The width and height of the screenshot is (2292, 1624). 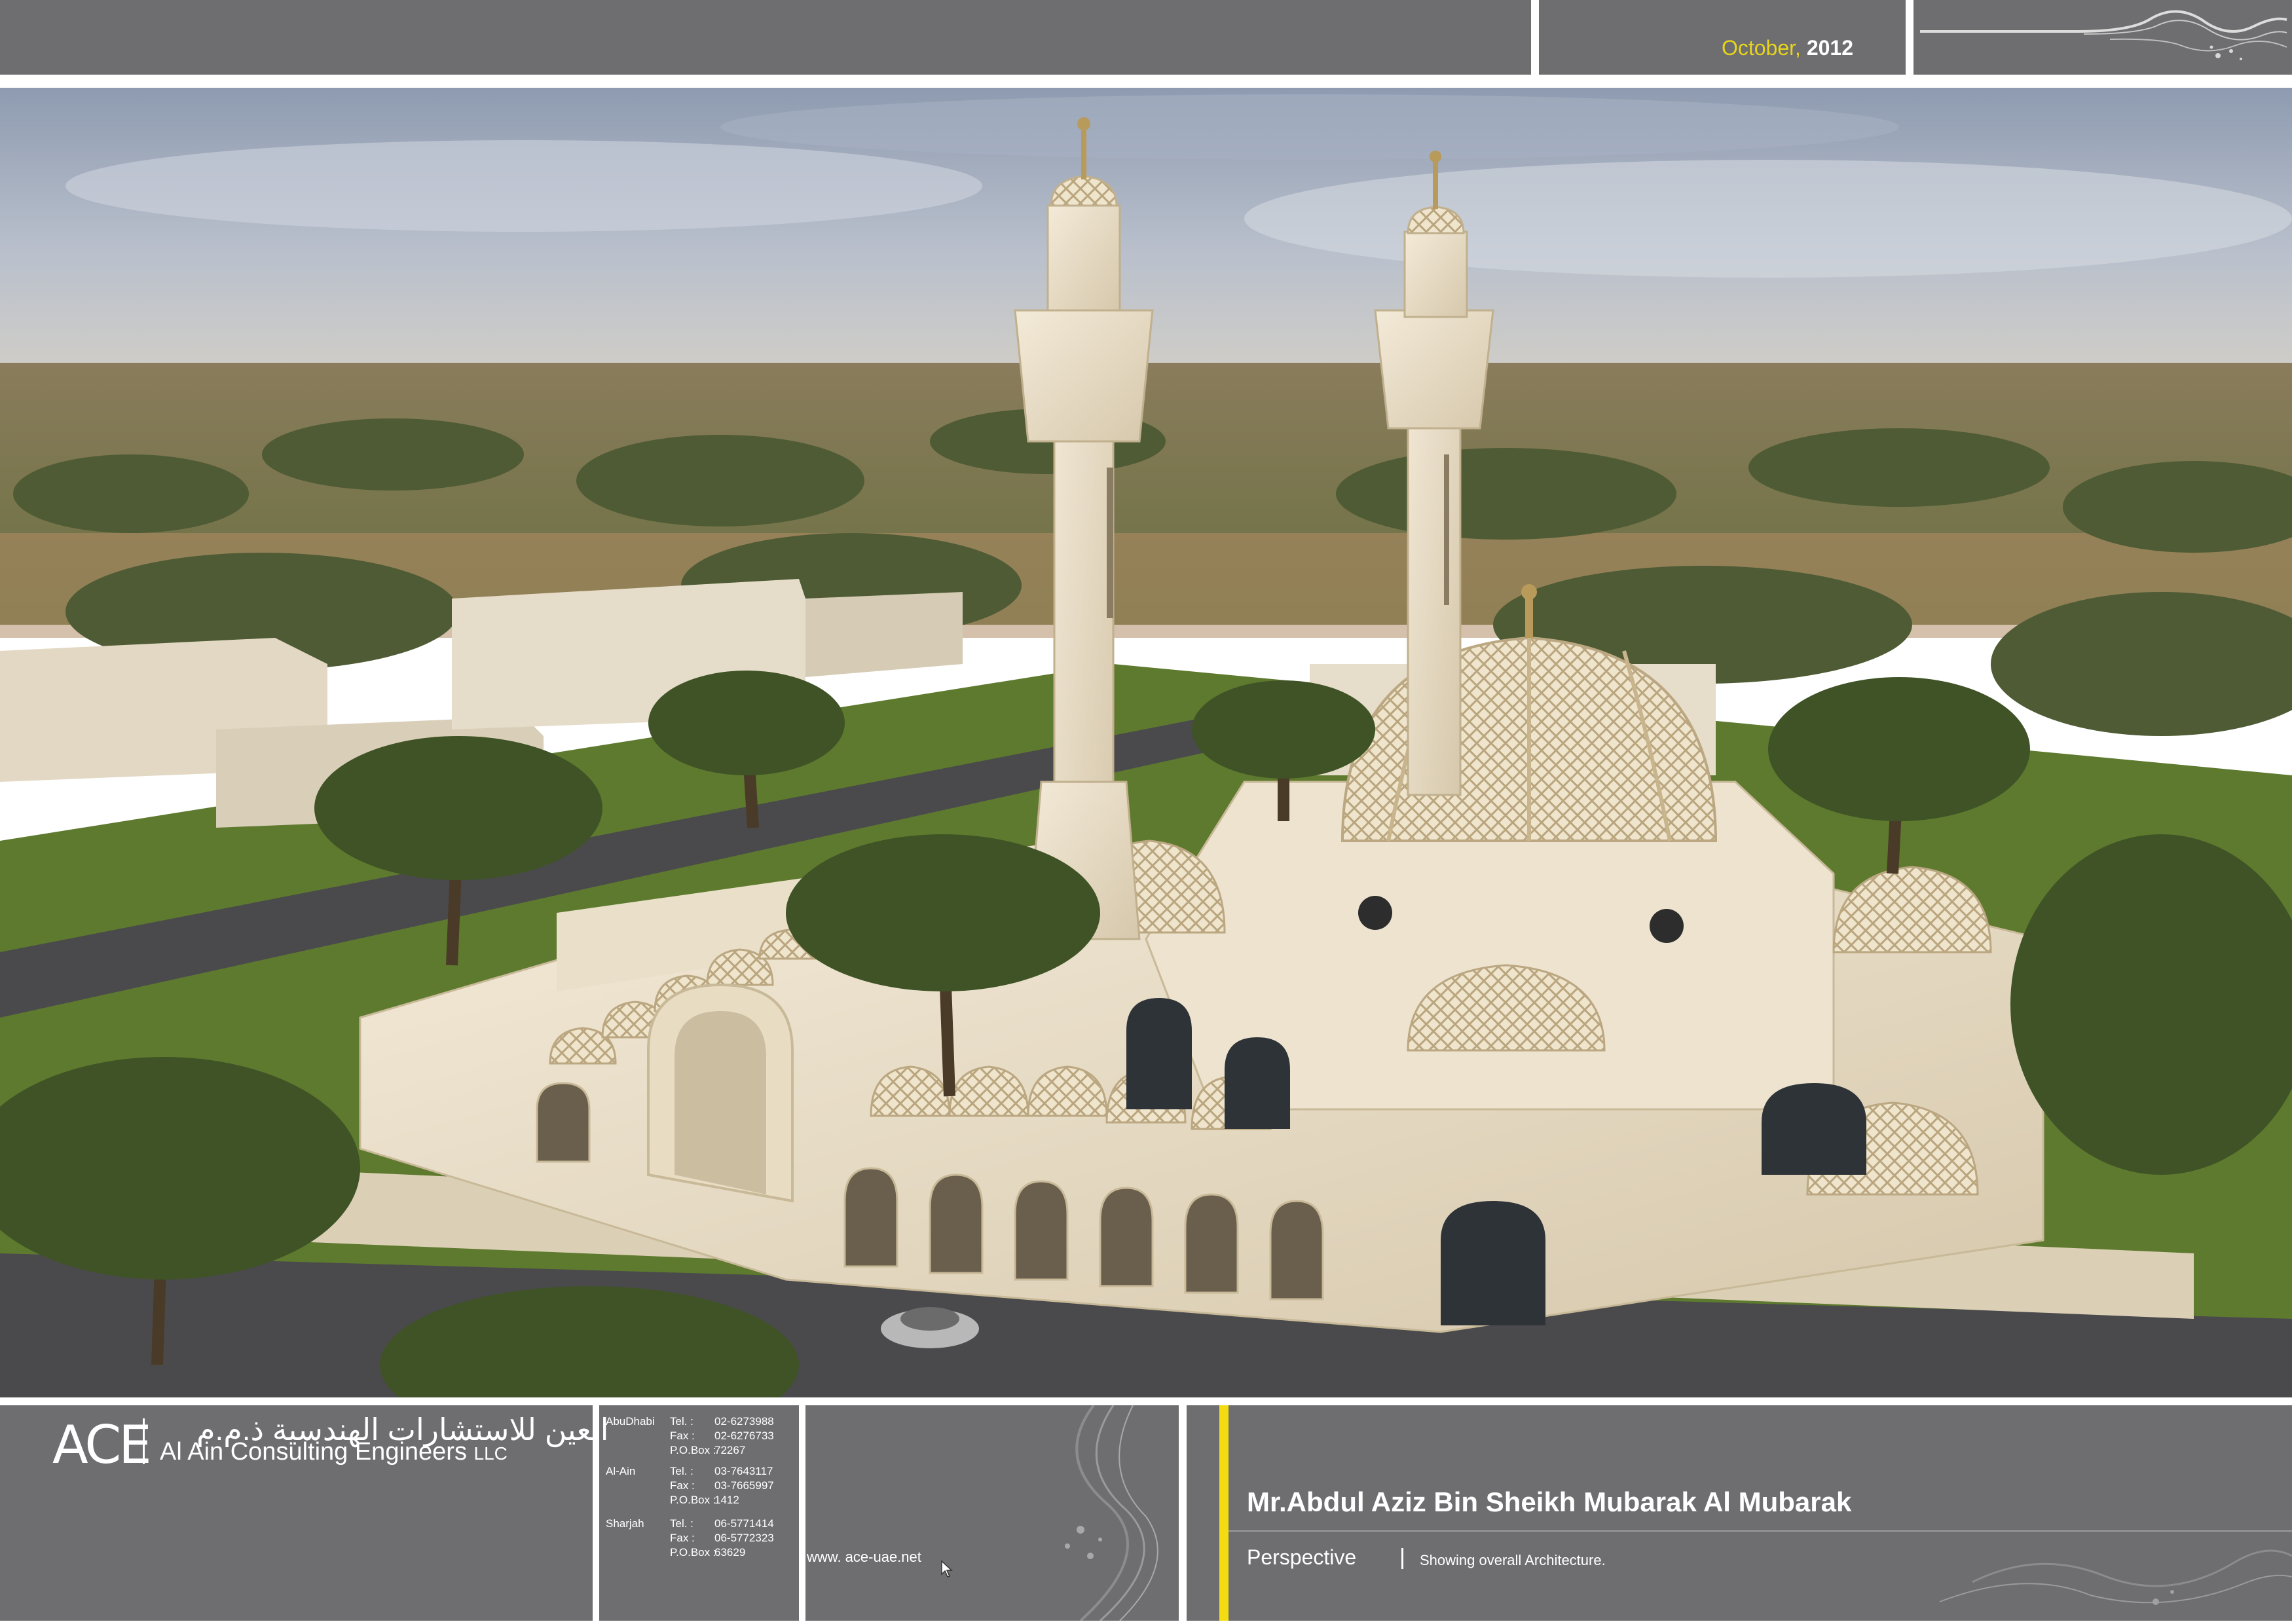 I want to click on header-separator, so click(x=1146, y=81).